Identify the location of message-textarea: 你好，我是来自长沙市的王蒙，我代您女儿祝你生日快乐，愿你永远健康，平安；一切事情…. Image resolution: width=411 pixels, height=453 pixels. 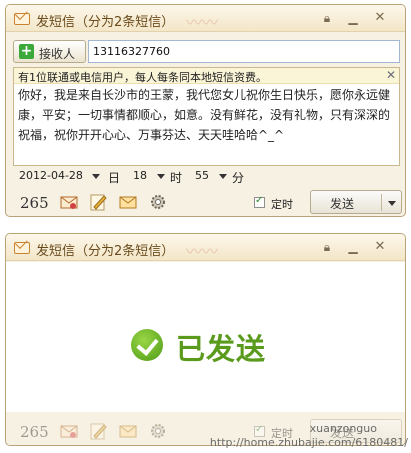
(207, 115).